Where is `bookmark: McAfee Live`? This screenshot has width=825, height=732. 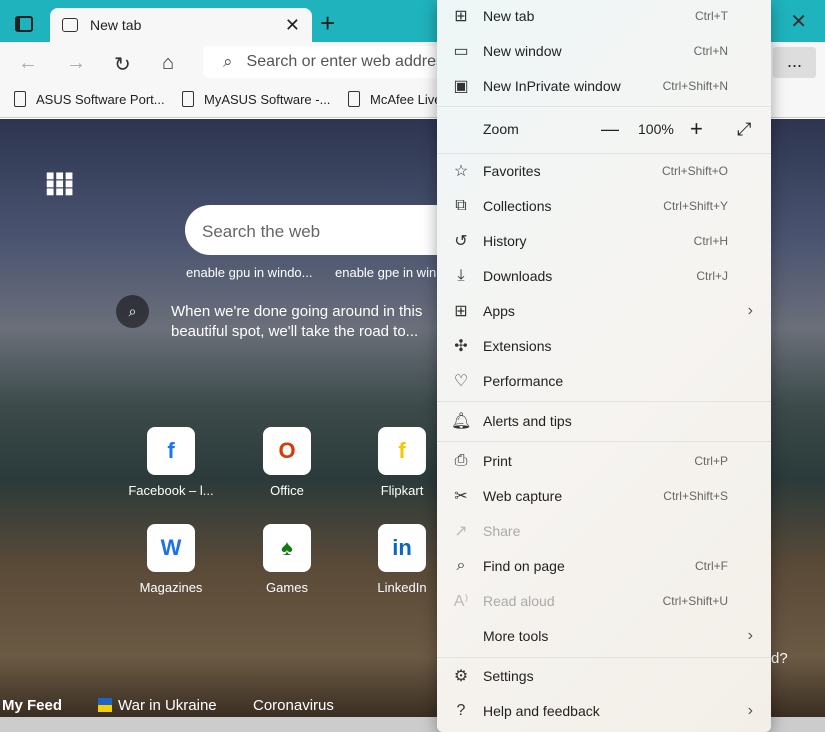 bookmark: McAfee Live is located at coordinates (395, 99).